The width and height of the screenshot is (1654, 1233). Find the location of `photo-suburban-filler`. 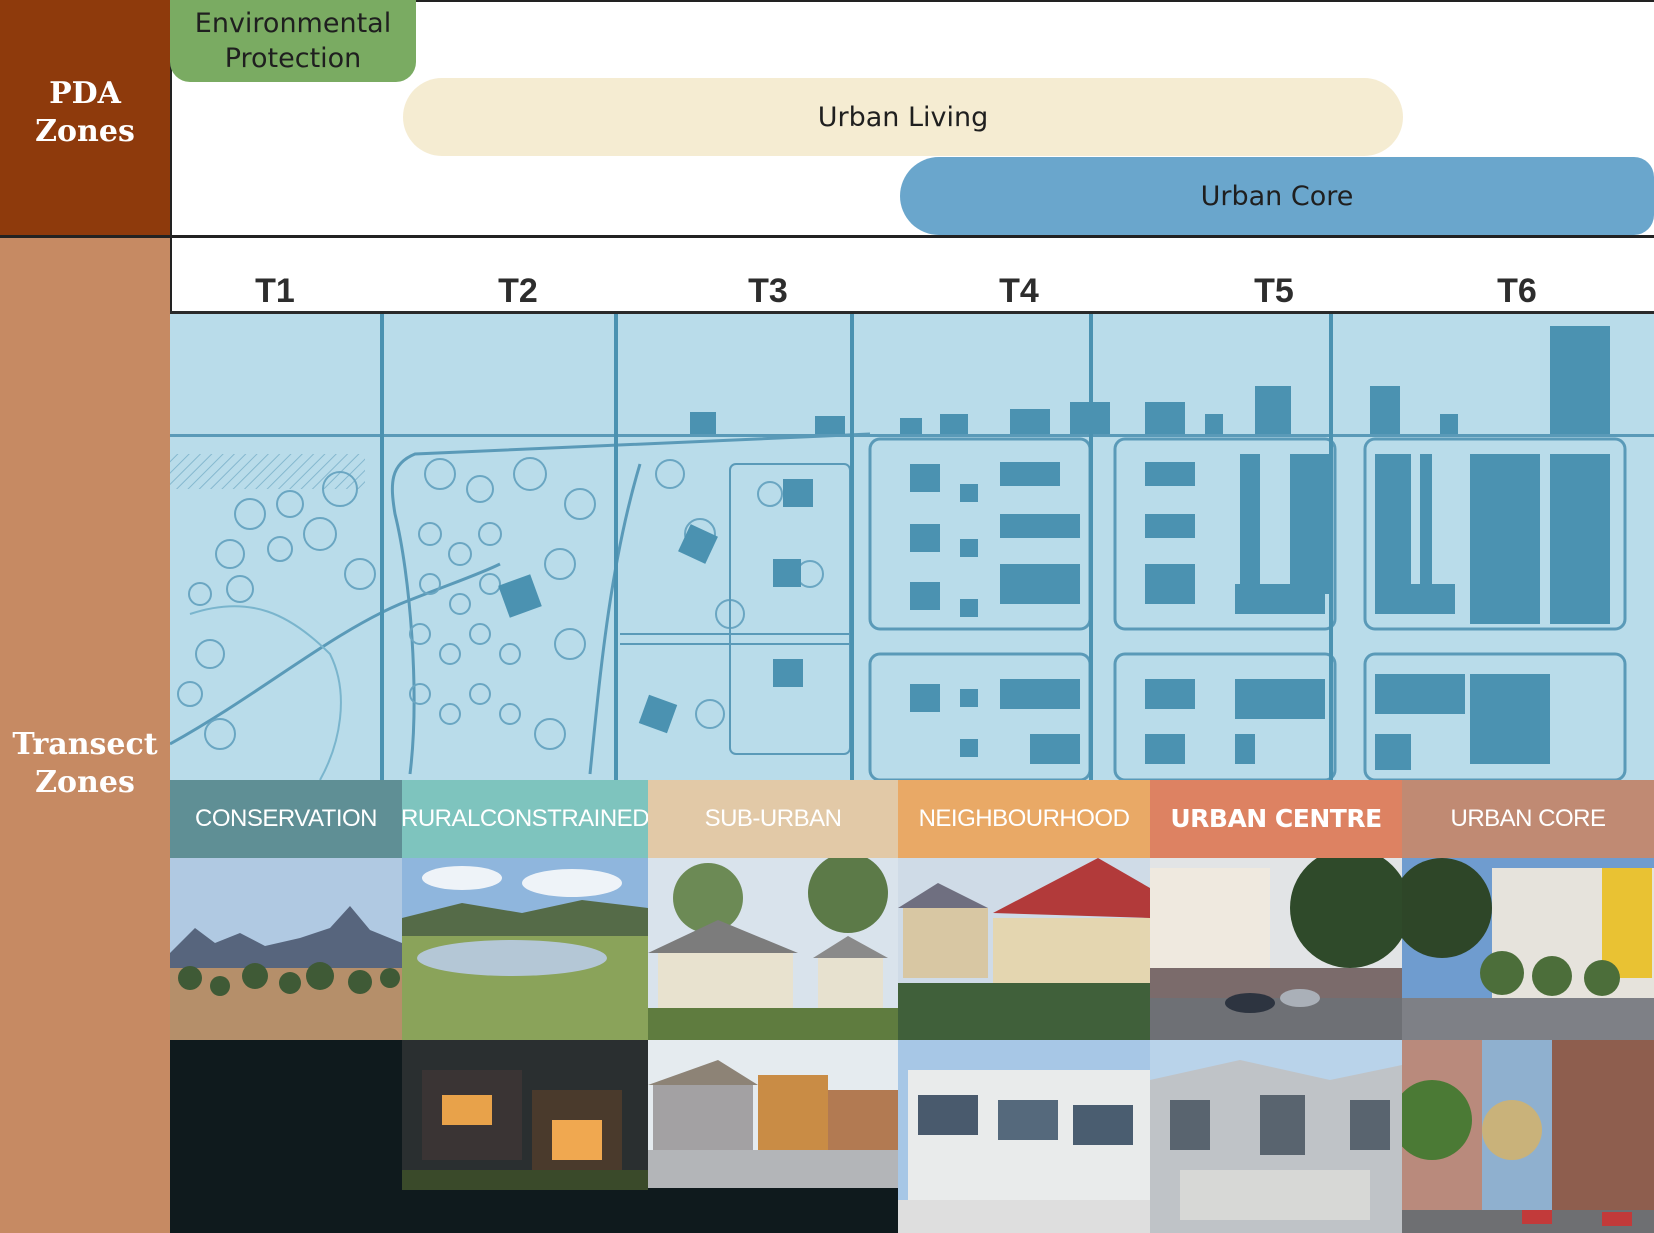

photo-suburban-filler is located at coordinates (773, 1210).